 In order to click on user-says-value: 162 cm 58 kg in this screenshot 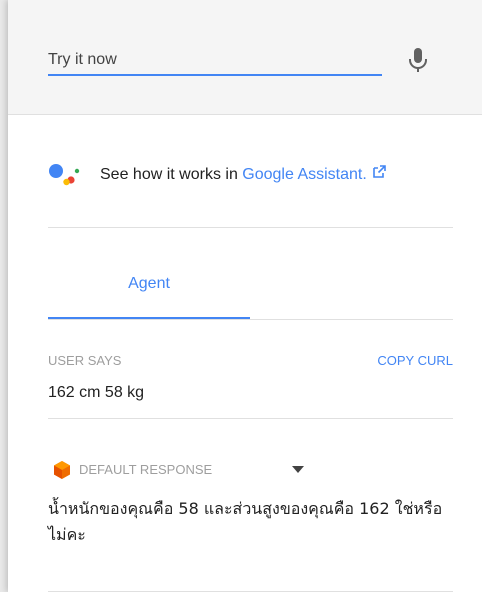, I will do `click(96, 392)`.